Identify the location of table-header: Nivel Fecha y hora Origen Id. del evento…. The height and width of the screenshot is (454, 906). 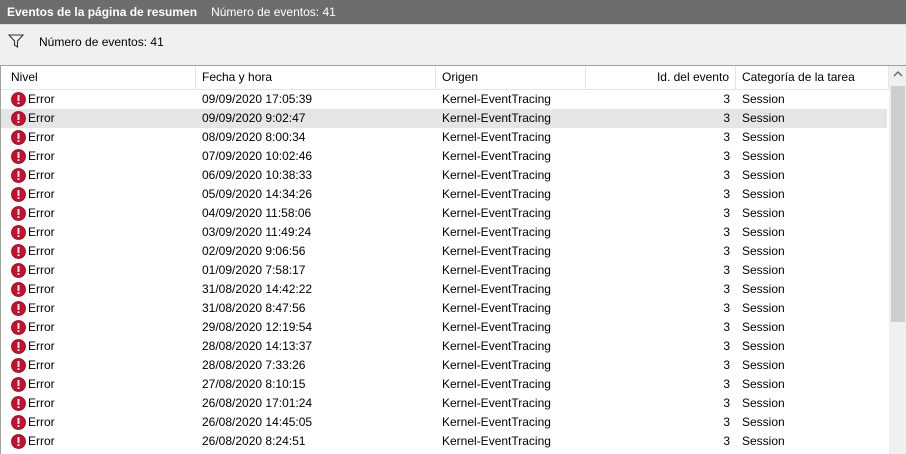
(445, 78).